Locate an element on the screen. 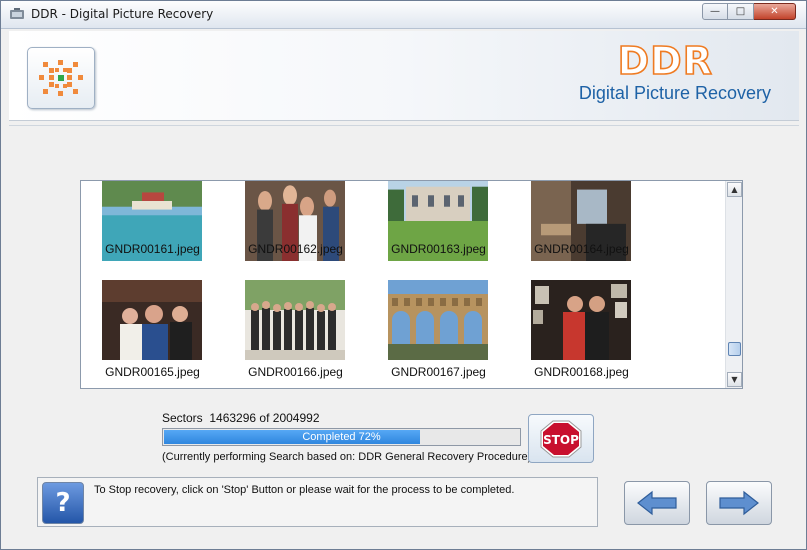  thumbnail-filename: GNDR00166.jpeg is located at coordinates (295, 372).